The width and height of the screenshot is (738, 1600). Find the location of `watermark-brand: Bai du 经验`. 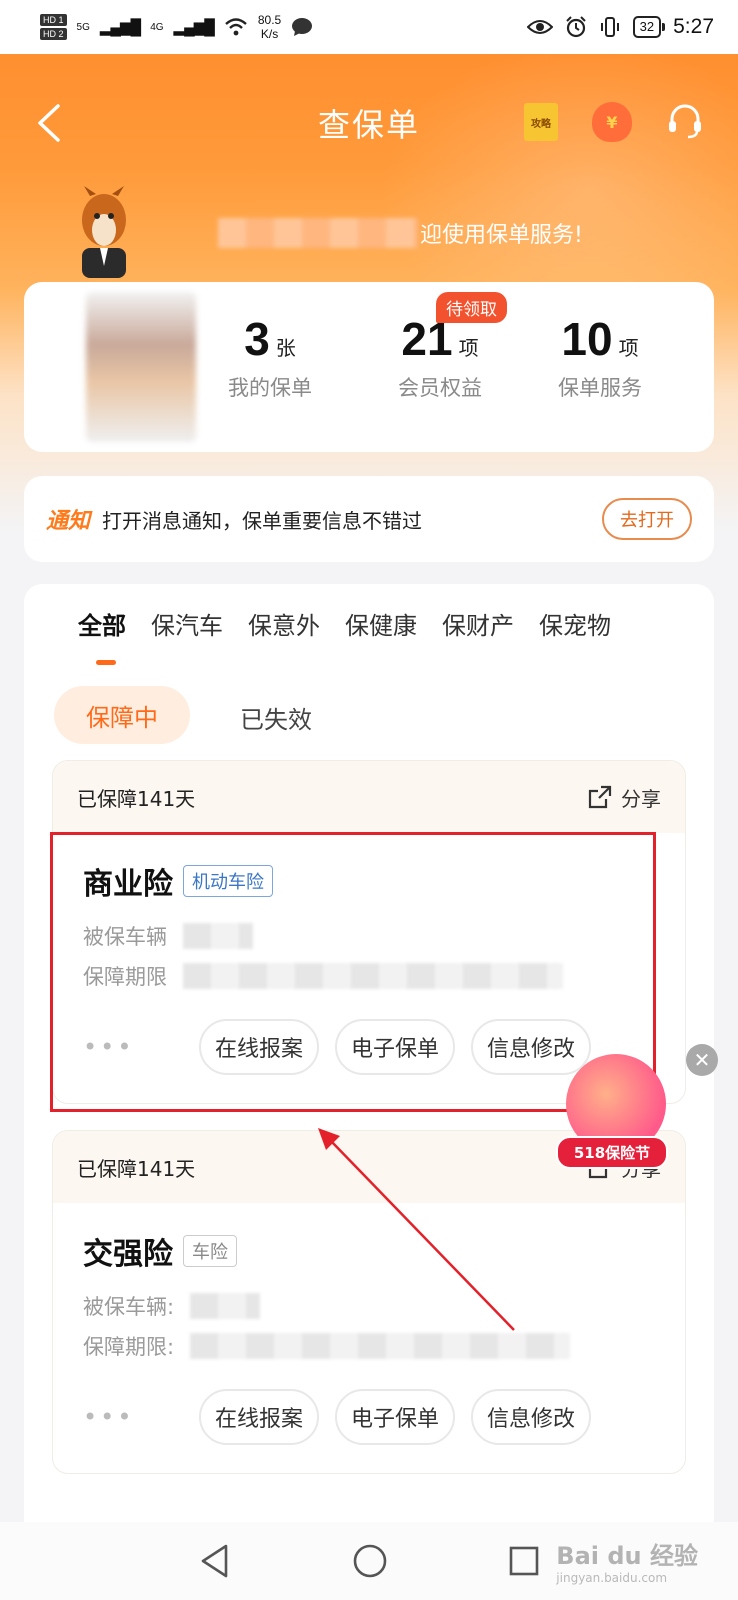

watermark-brand: Bai du 经验 is located at coordinates (627, 1556).